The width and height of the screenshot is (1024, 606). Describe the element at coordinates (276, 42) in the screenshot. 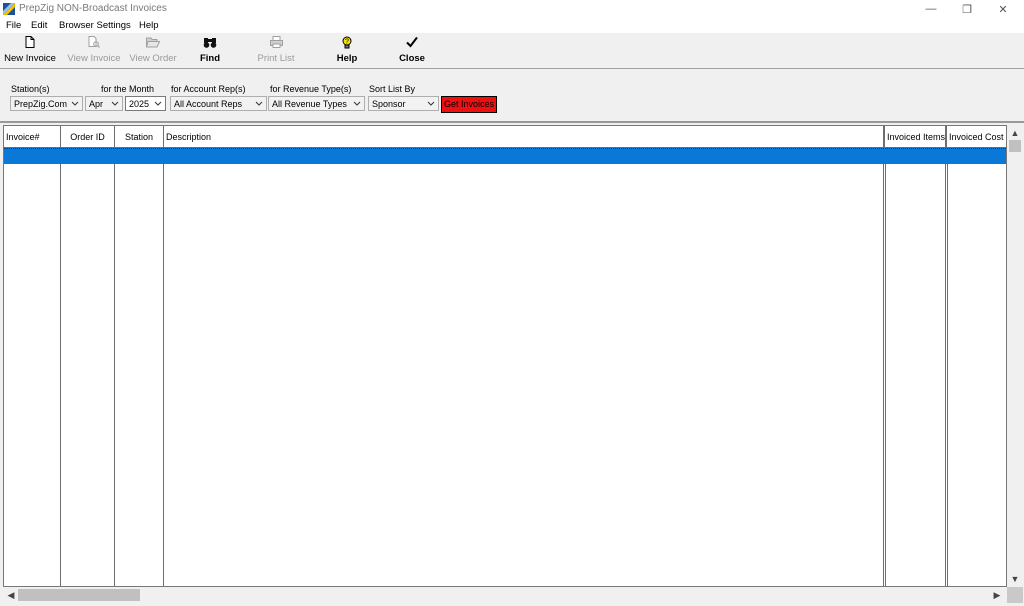

I see `printer-icon` at that location.